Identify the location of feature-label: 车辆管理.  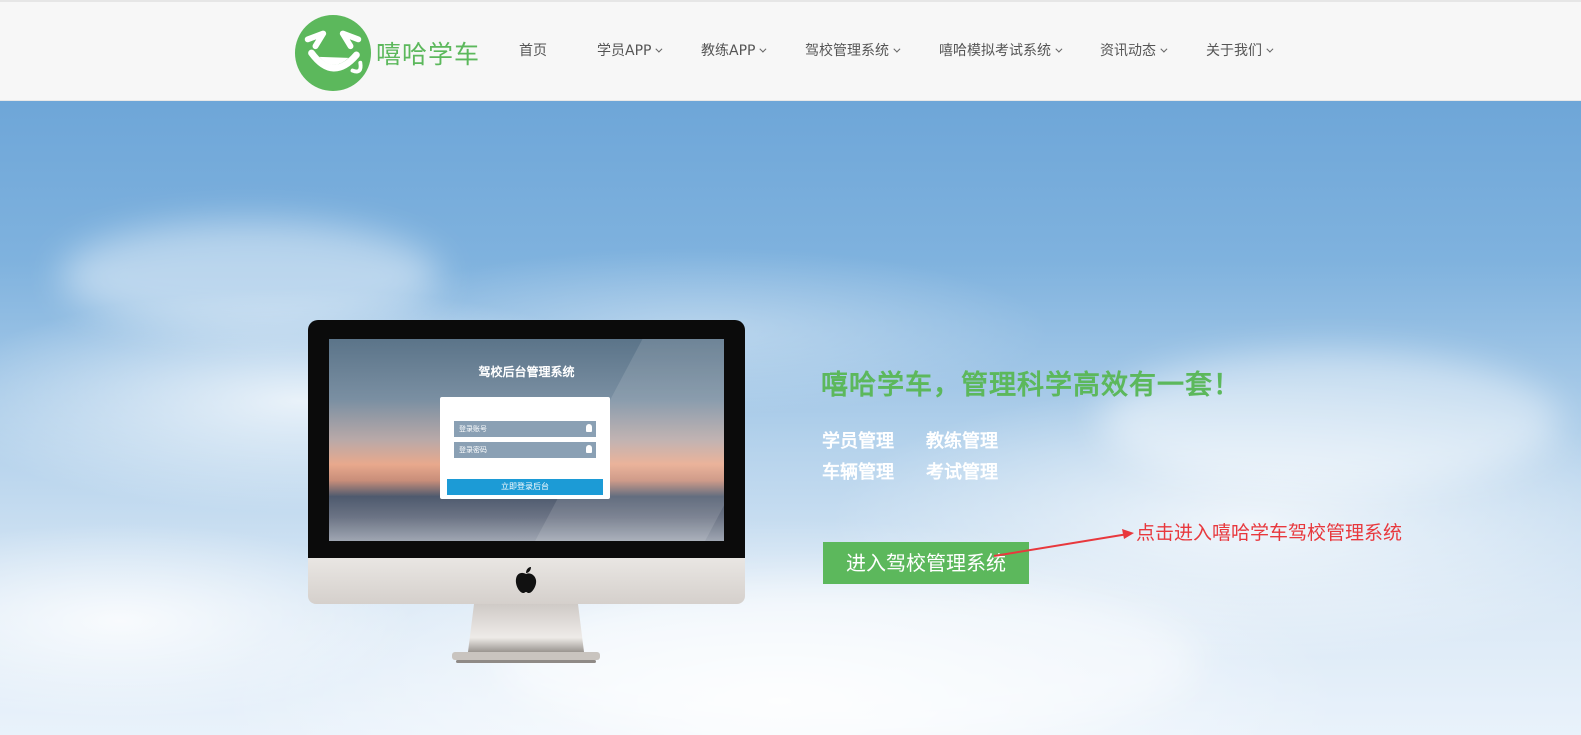
(858, 472).